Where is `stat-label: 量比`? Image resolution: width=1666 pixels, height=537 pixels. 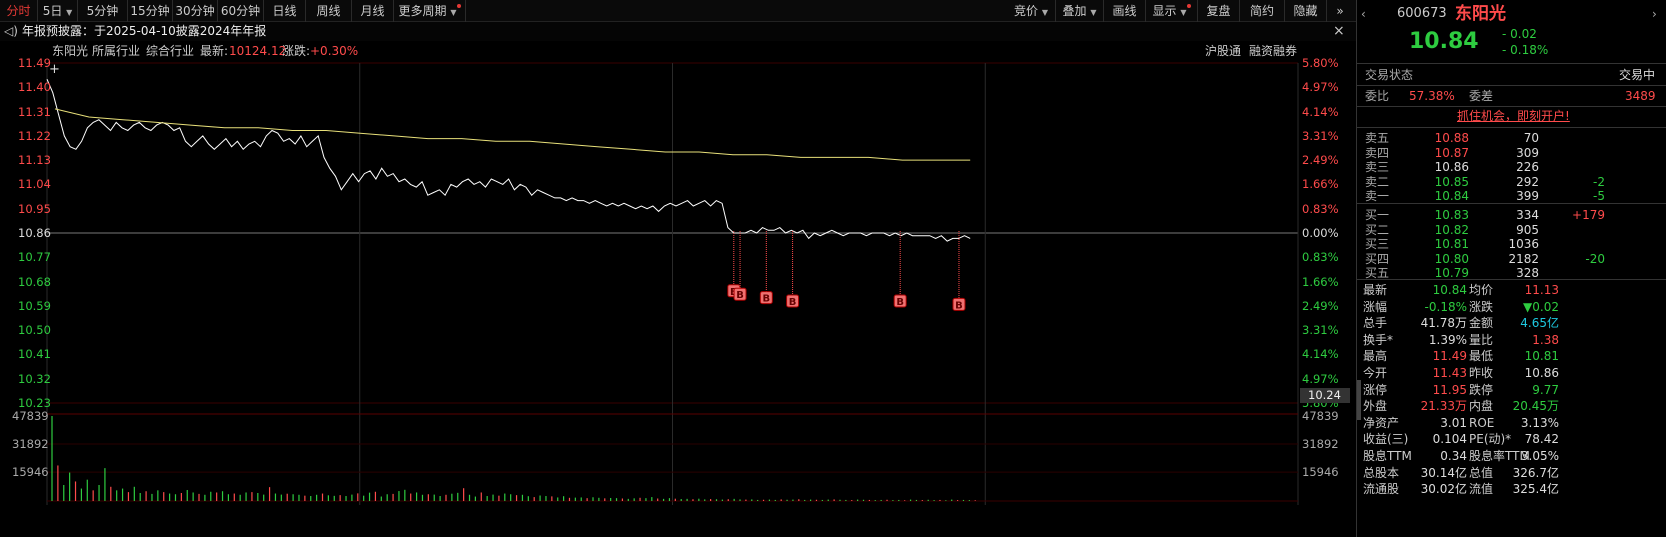
stat-label: 量比 is located at coordinates (1481, 339).